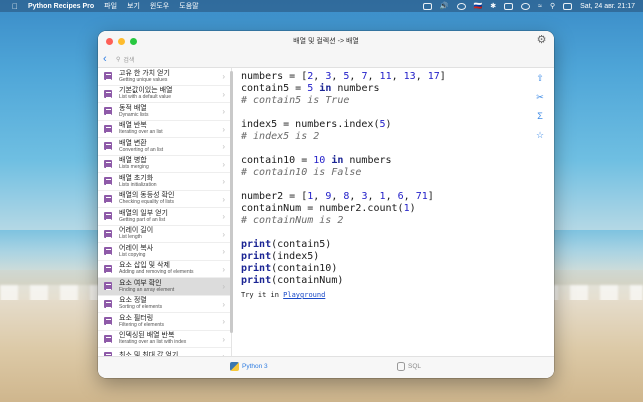 Image resolution: width=643 pixels, height=402 pixels. I want to click on database-icon, so click(401, 366).